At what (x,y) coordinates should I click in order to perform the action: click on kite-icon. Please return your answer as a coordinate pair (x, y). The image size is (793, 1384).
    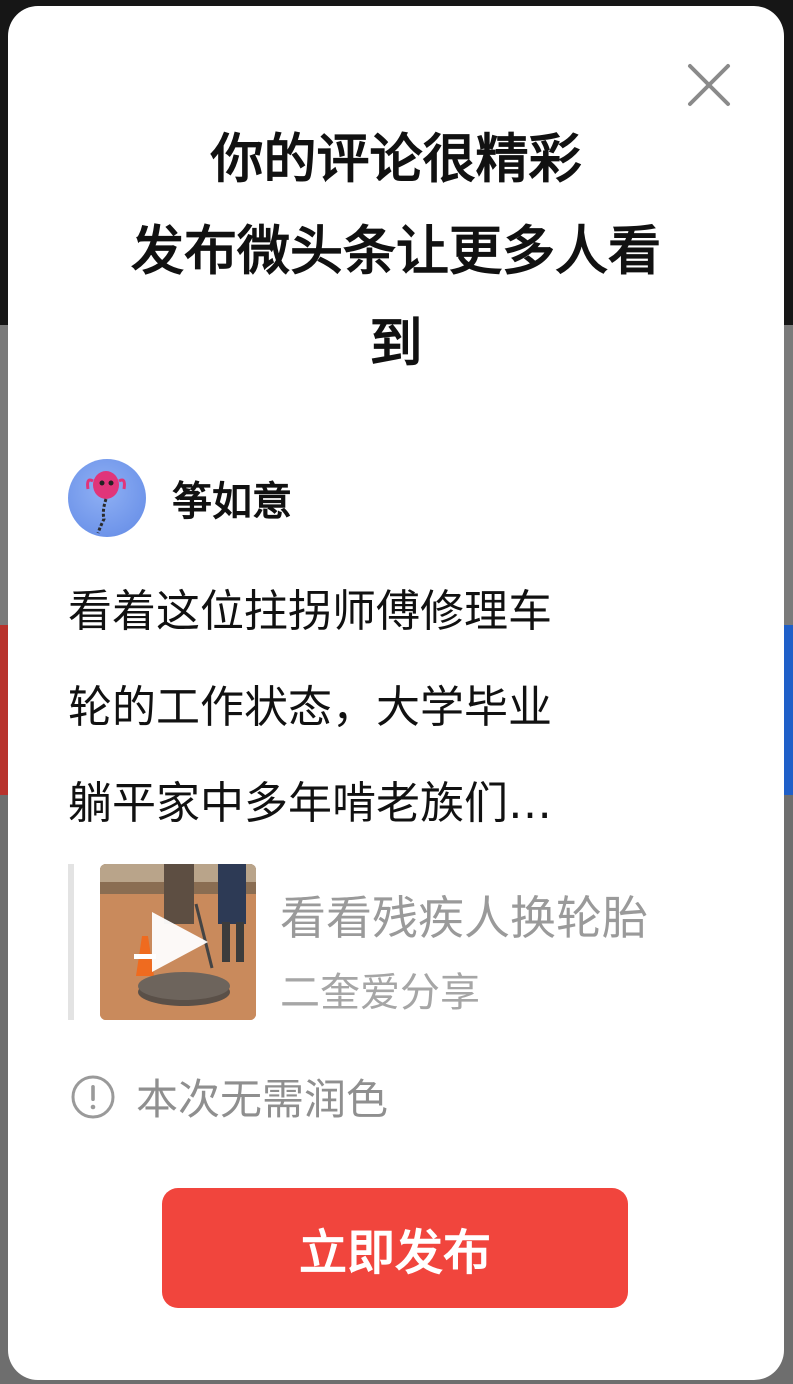
    Looking at the image, I should click on (106, 502).